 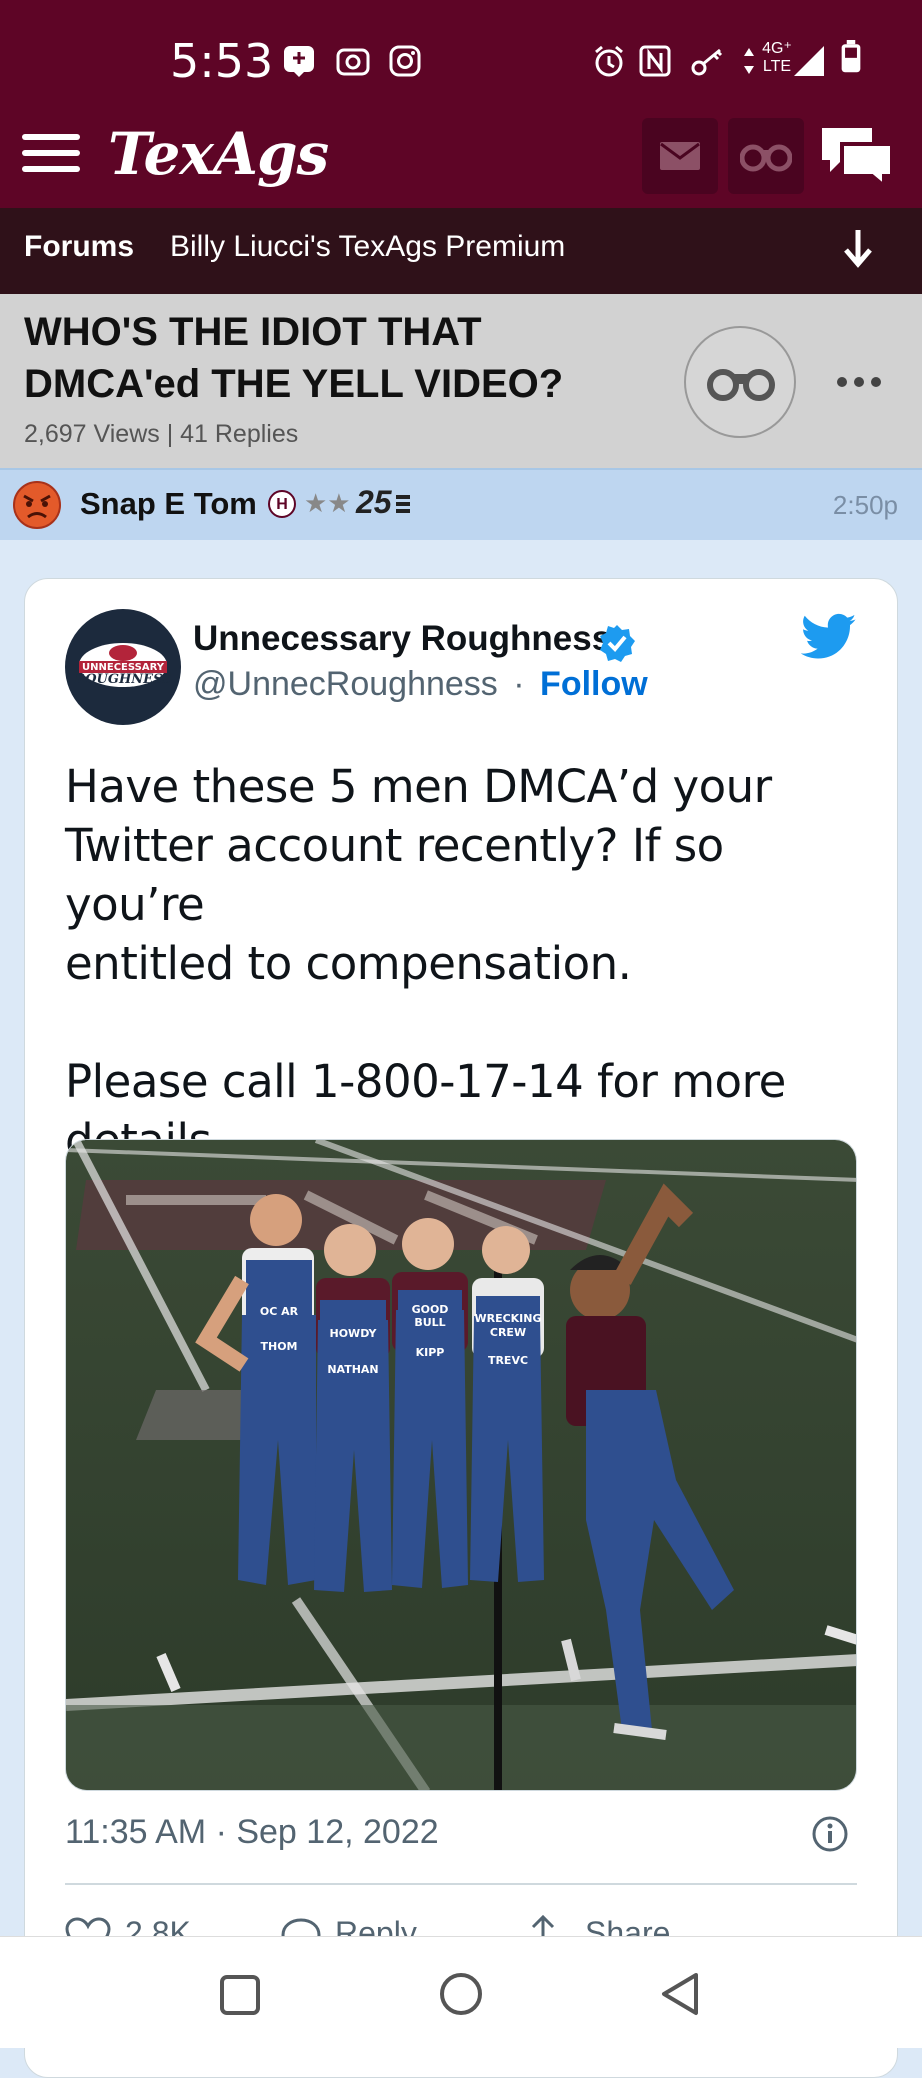 I want to click on tweet-handle: @UnnecRoughness, so click(x=345, y=684).